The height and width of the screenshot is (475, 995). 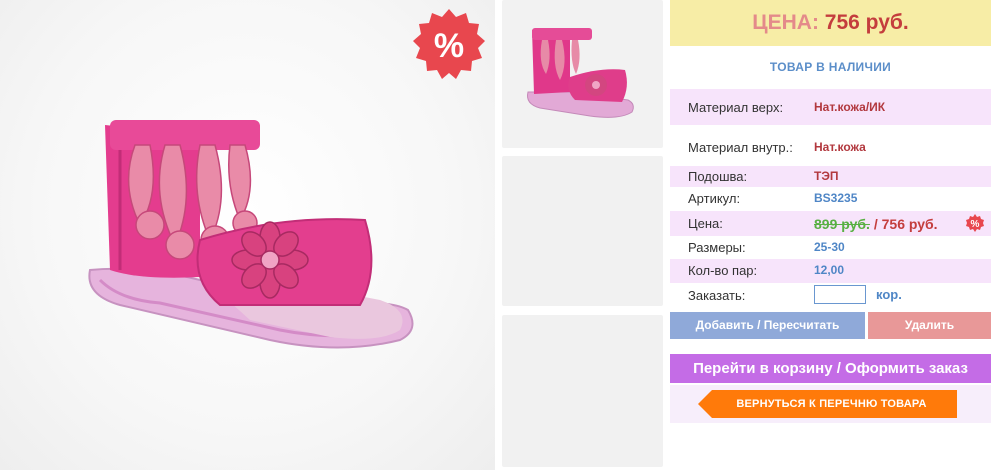 What do you see at coordinates (714, 198) in the screenshot?
I see `spec-label: Артикул:` at bounding box center [714, 198].